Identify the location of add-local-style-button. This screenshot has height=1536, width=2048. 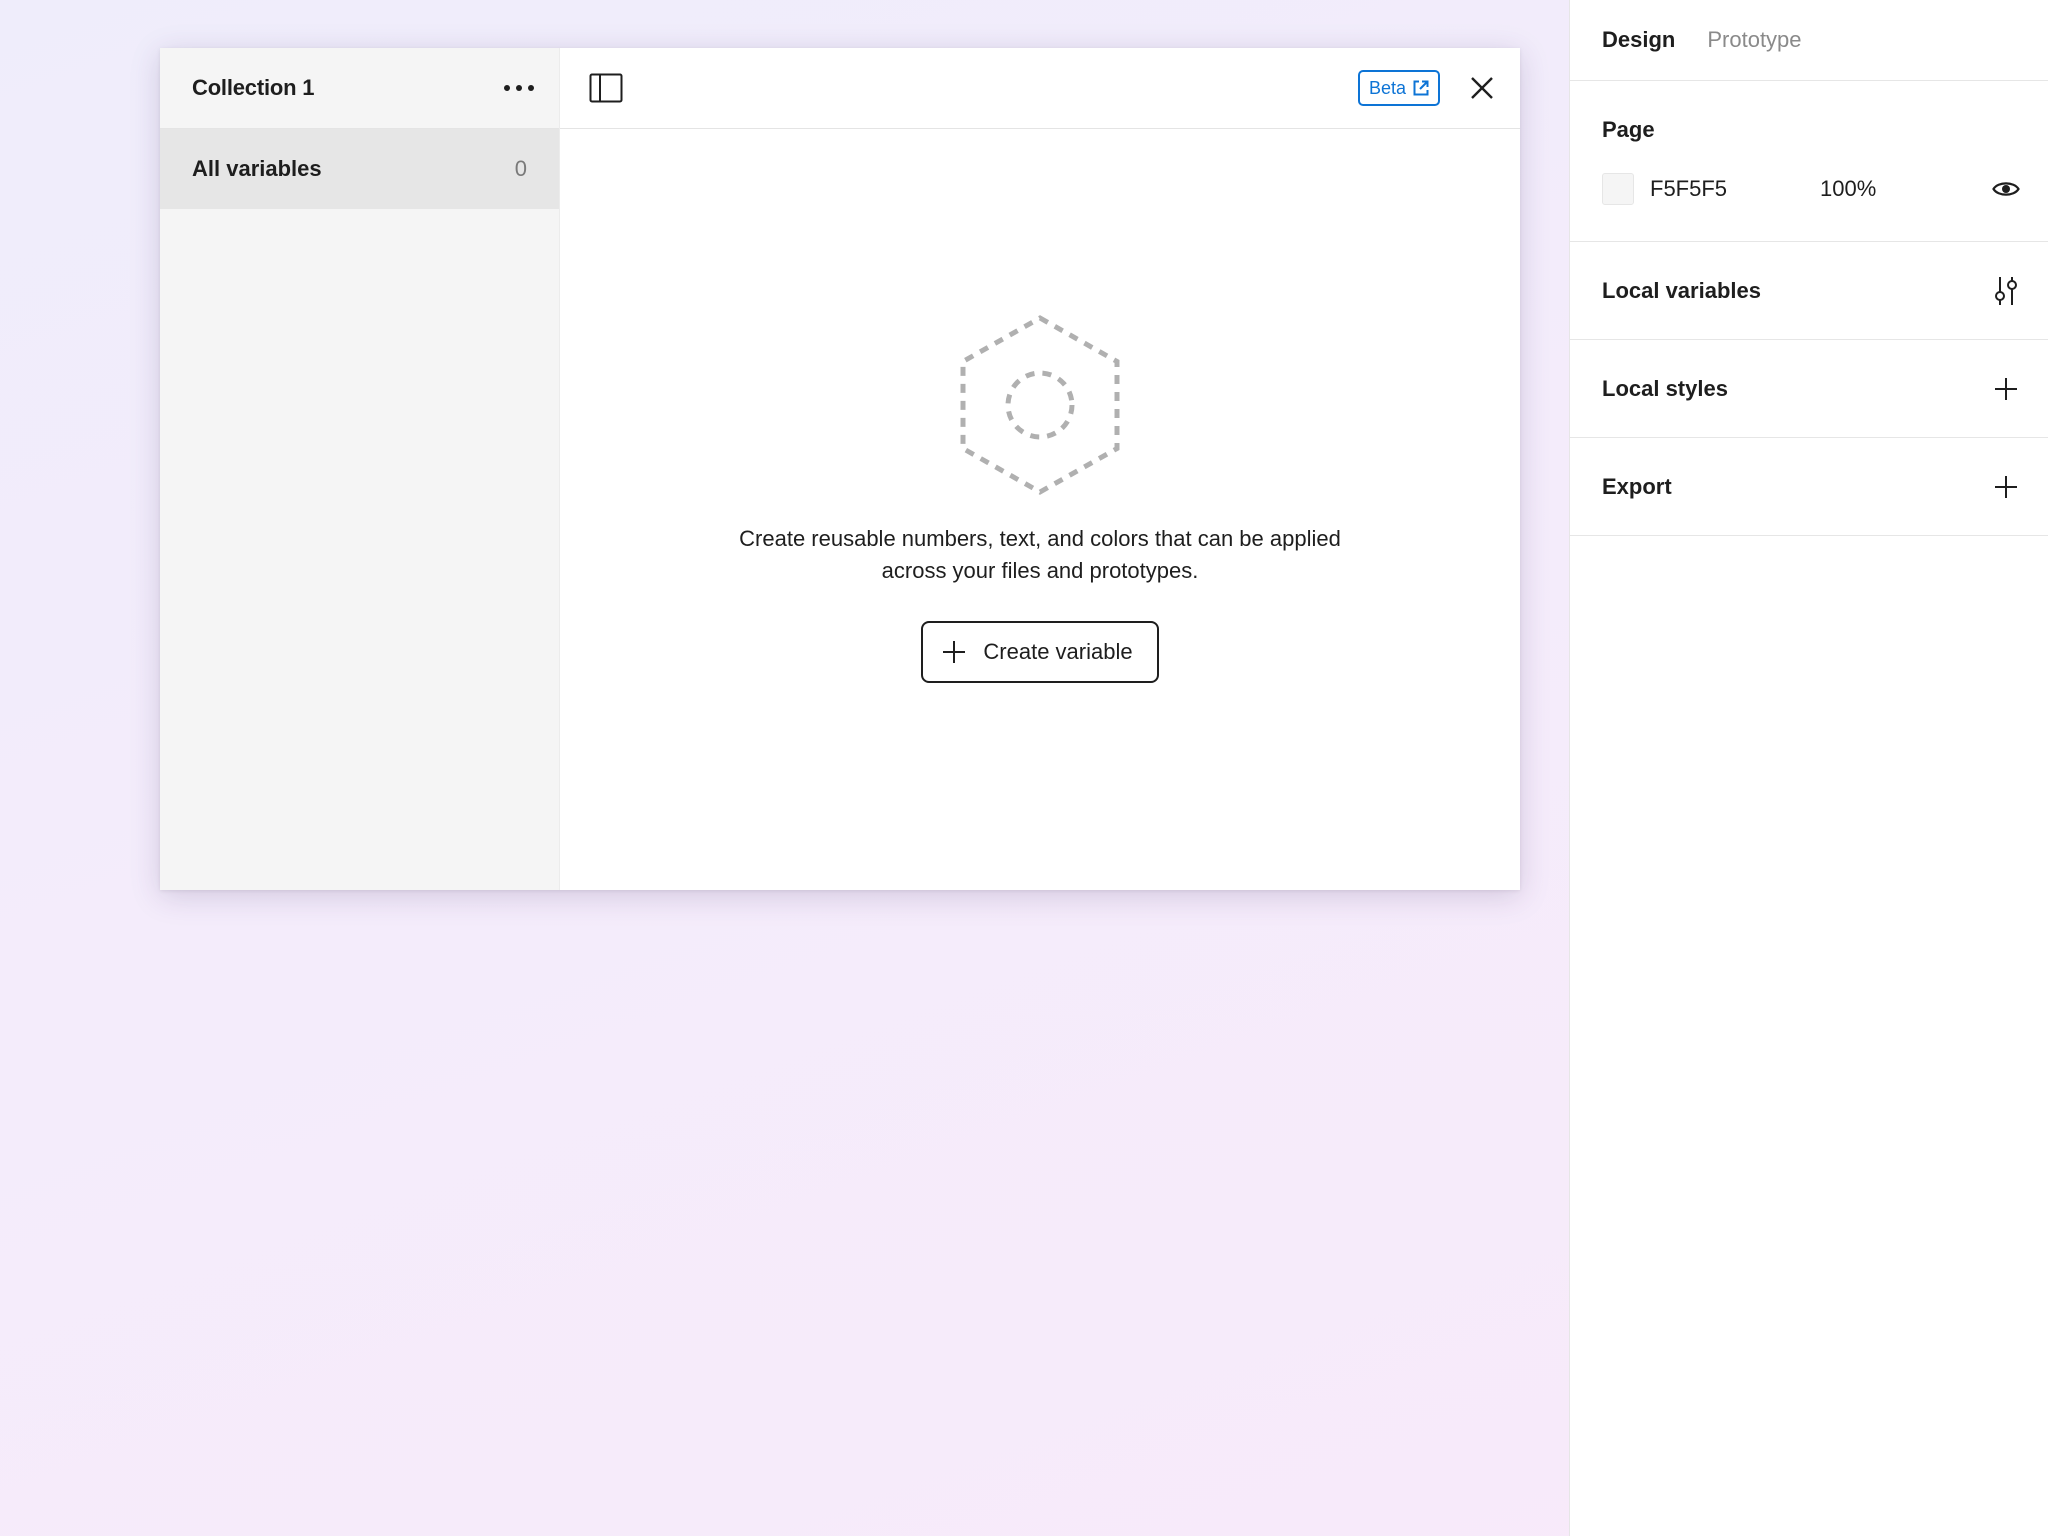
(2006, 389).